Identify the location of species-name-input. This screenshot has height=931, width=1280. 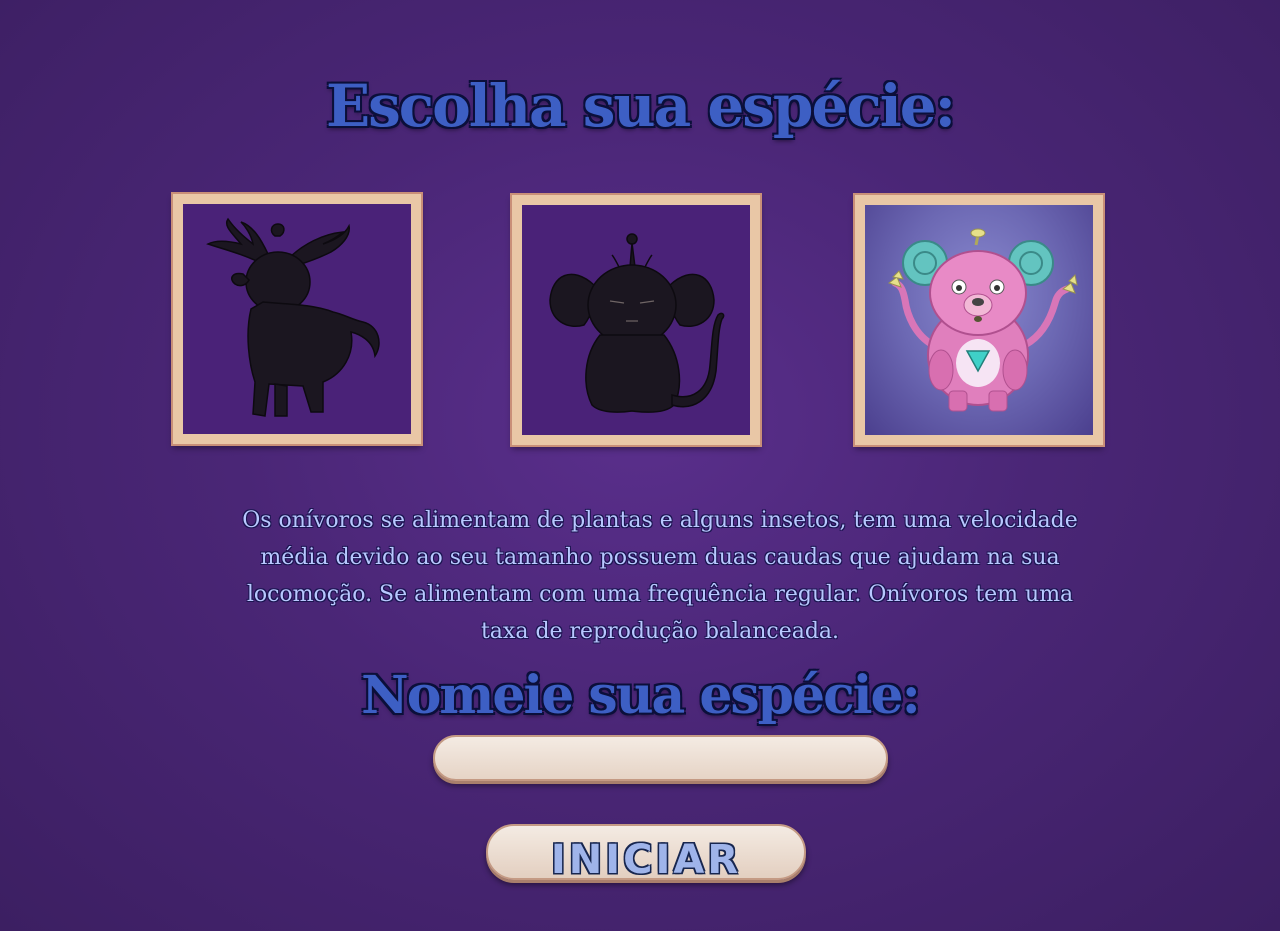
(660, 758).